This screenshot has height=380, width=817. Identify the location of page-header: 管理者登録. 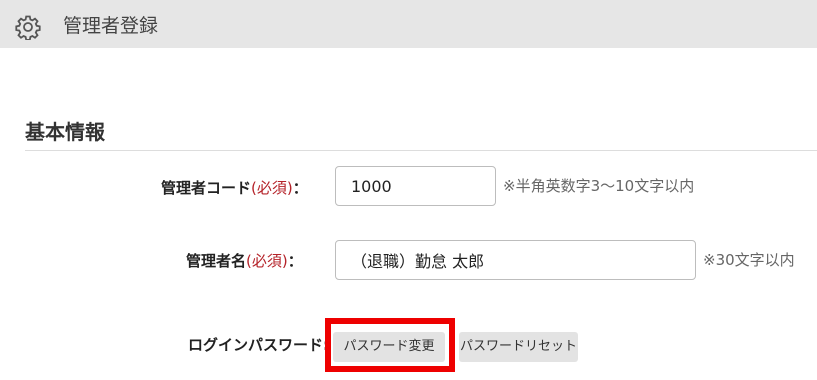
(408, 24).